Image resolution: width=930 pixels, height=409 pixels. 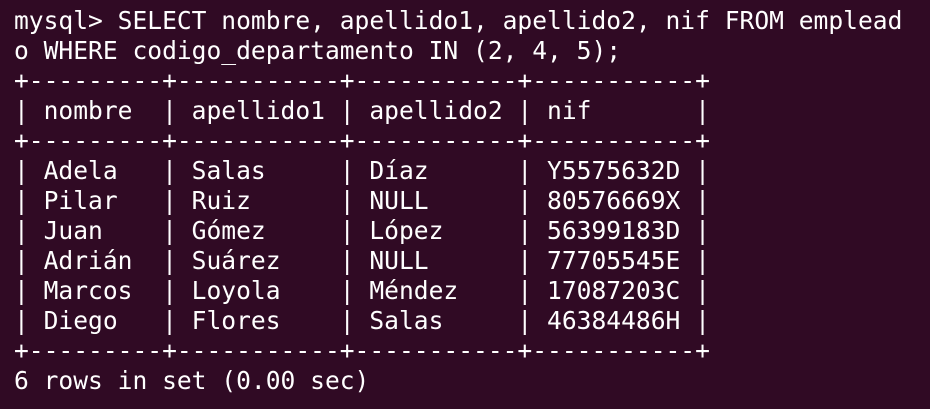 I want to click on table-row: | Adrián | Suárez | NULL | 77705545E |, so click(x=362, y=260).